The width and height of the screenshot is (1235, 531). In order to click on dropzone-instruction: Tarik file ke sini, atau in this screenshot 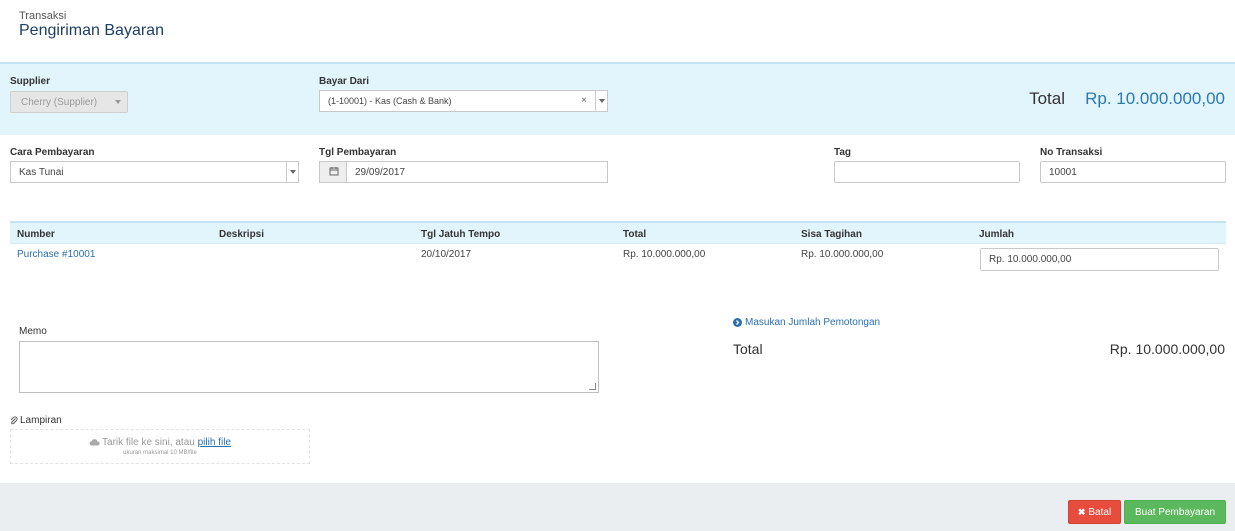, I will do `click(150, 442)`.